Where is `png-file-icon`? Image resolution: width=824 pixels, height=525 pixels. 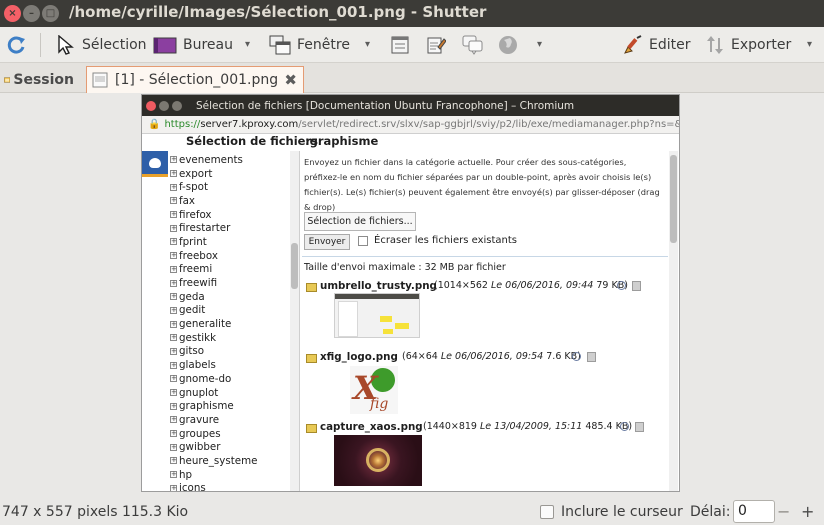
png-file-icon is located at coordinates (311, 287).